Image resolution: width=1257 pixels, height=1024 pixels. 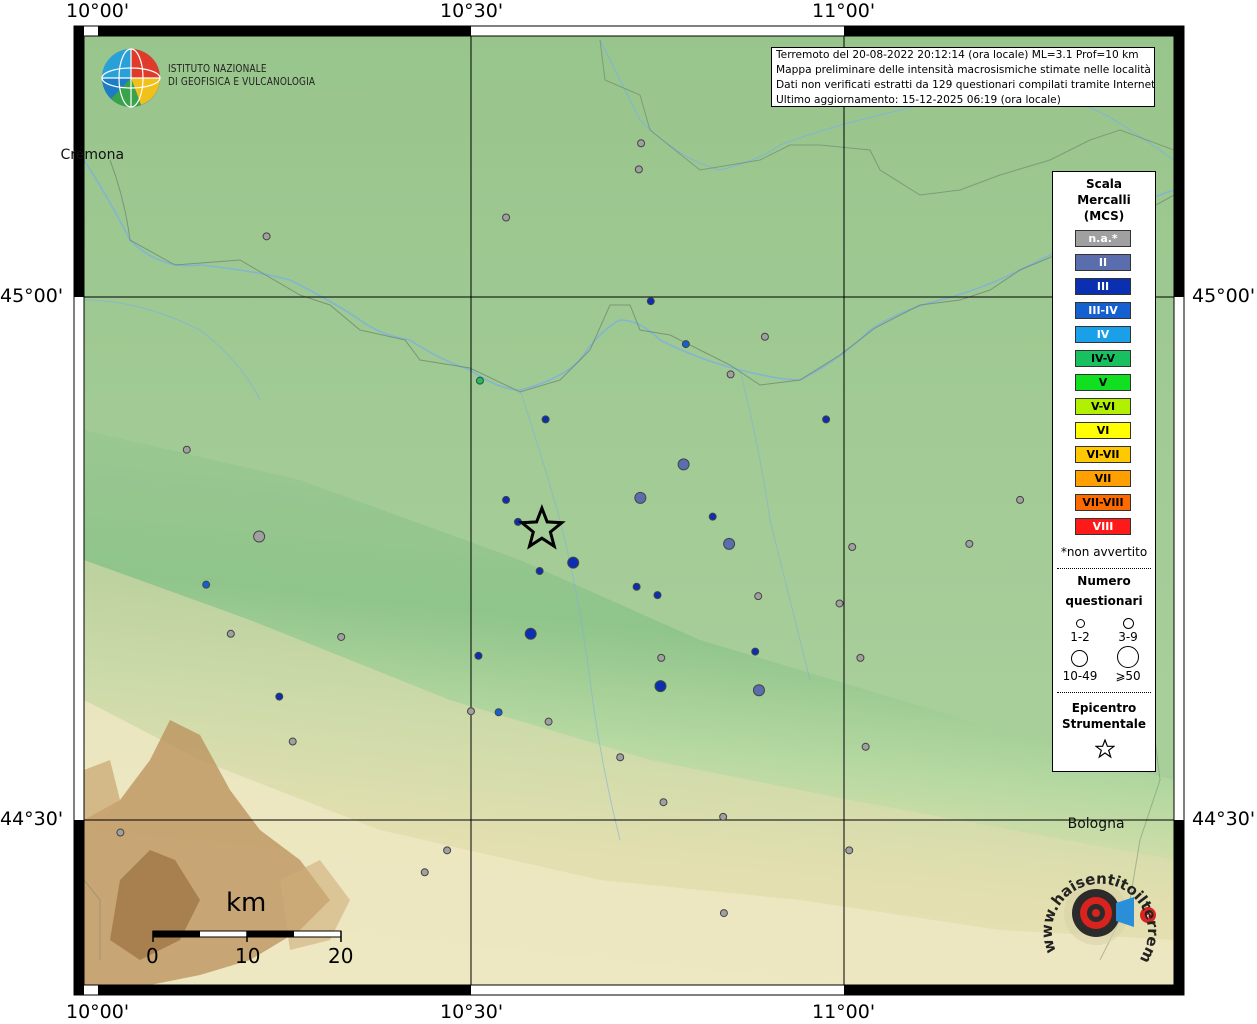 What do you see at coordinates (32, 296) in the screenshot?
I see `lat-label-45-00-left: 45°00'` at bounding box center [32, 296].